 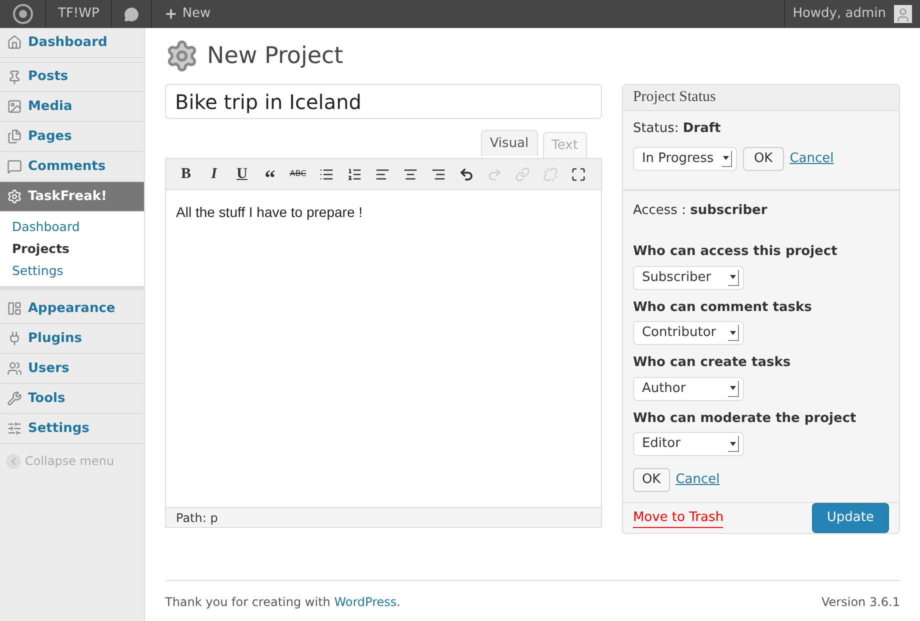 What do you see at coordinates (72, 77) in the screenshot?
I see `sidebar-item: Posts` at bounding box center [72, 77].